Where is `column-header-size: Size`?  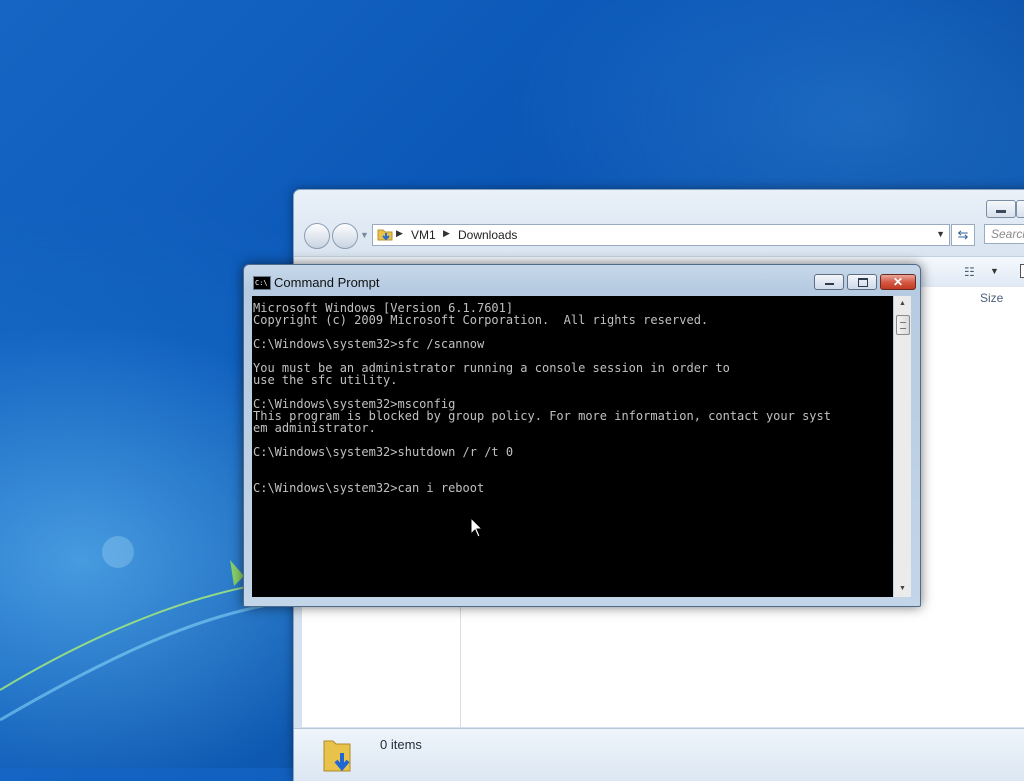 column-header-size: Size is located at coordinates (991, 298).